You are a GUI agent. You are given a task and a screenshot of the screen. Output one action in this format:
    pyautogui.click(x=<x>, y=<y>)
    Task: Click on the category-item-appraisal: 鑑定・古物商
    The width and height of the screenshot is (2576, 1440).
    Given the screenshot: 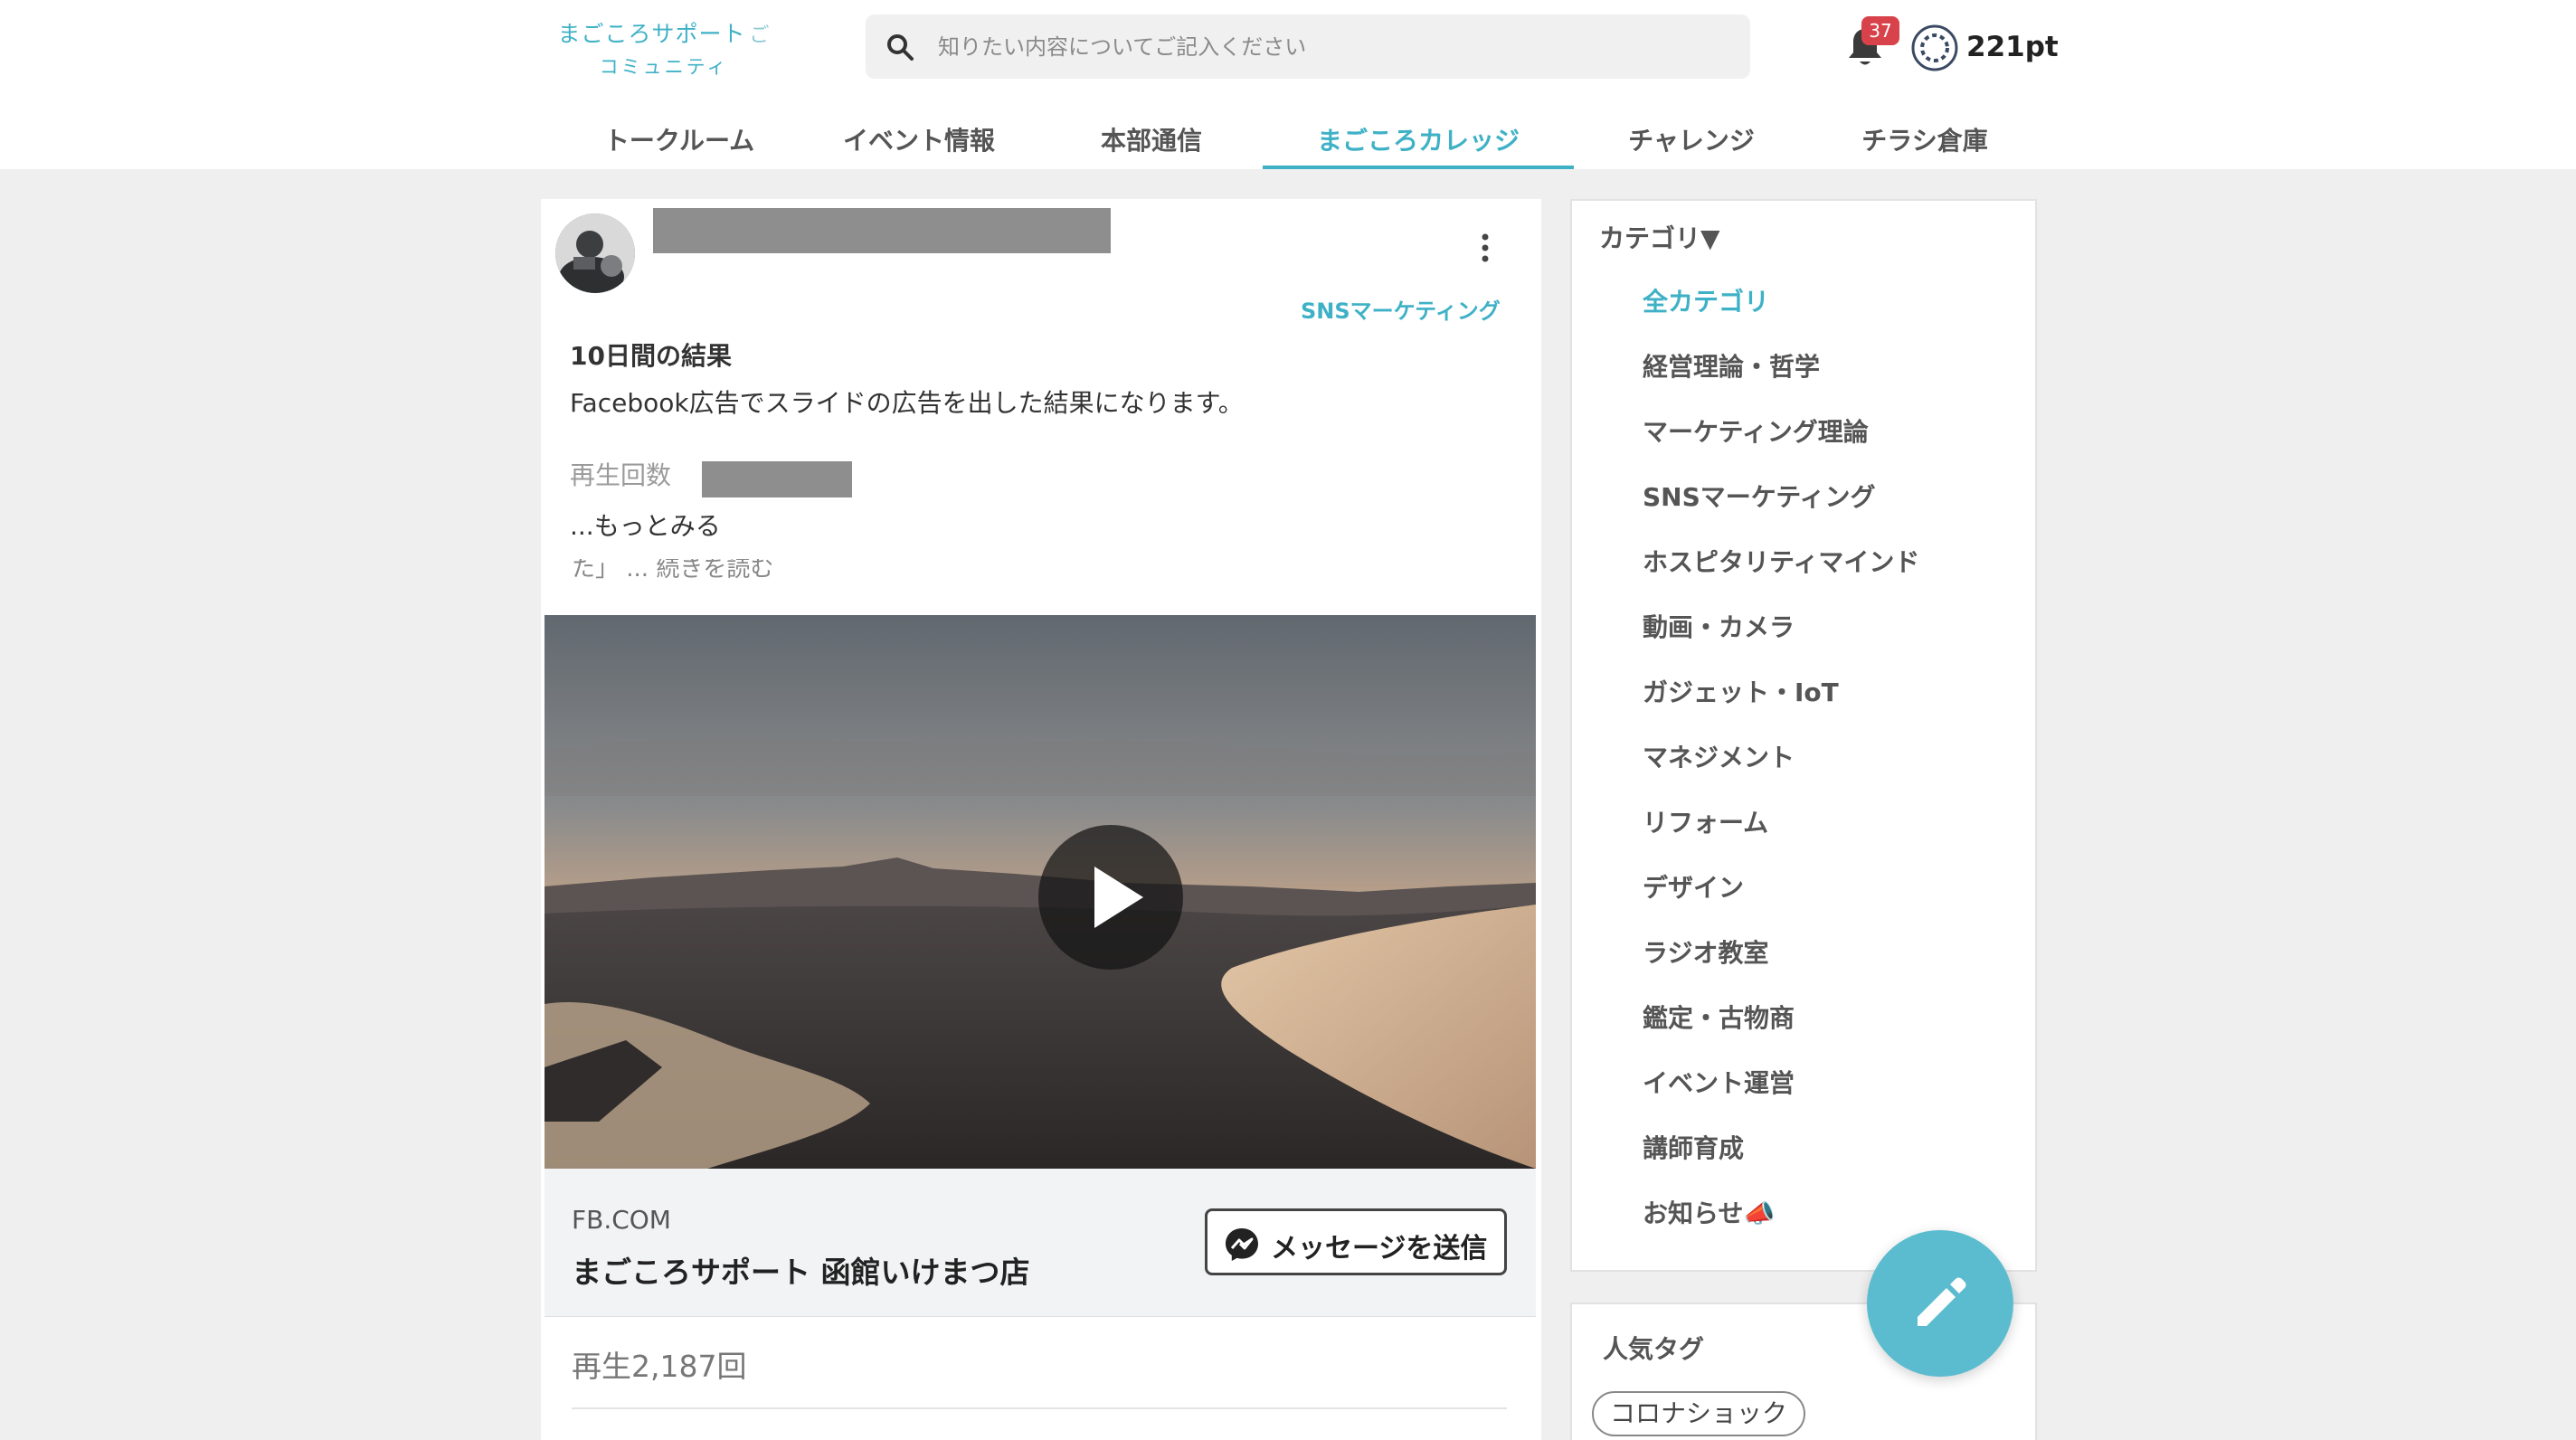 What is the action you would take?
    pyautogui.click(x=1833, y=1033)
    